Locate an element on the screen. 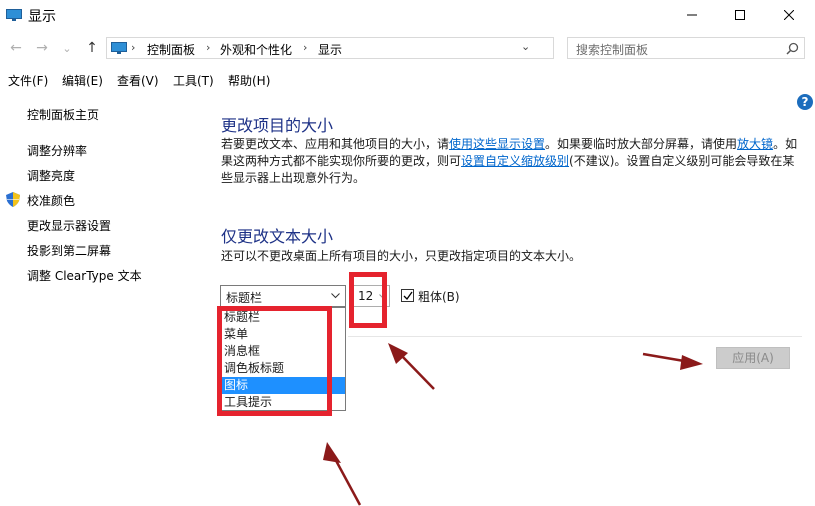 Image resolution: width=815 pixels, height=506 pixels. maximize-icon is located at coordinates (740, 15).